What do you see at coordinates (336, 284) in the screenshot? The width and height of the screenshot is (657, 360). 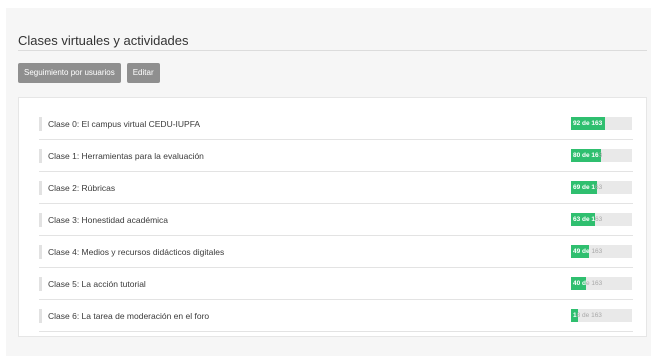 I see `class-row: Clase 5: La acción tutorial 40 de 163` at bounding box center [336, 284].